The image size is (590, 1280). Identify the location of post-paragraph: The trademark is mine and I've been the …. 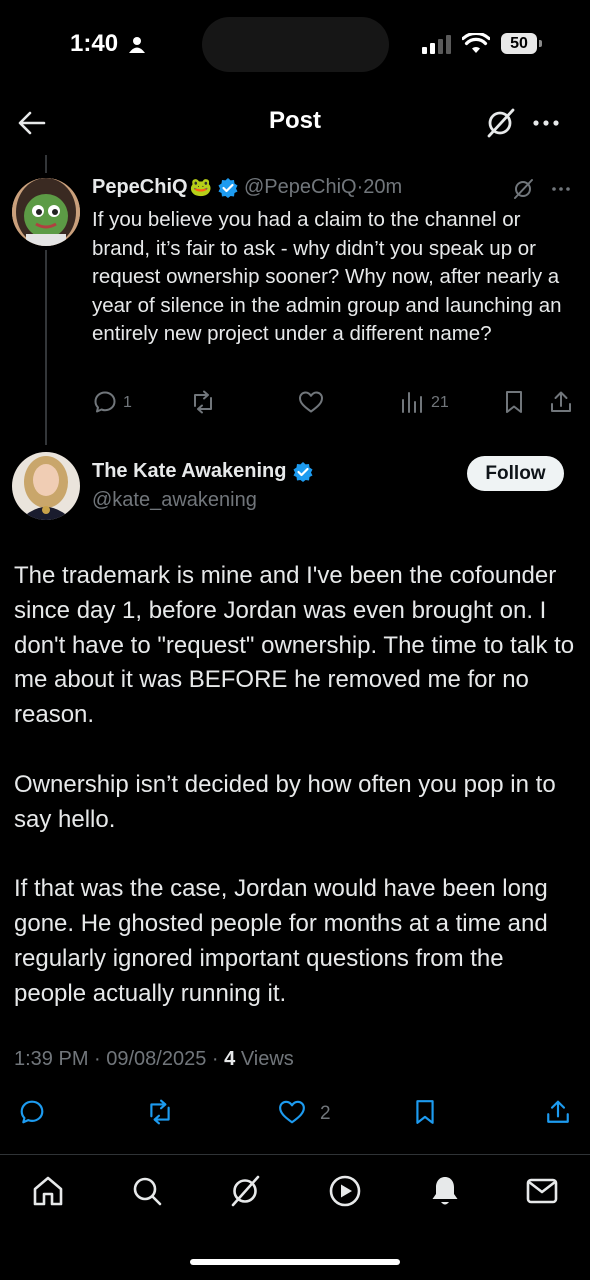
(294, 645).